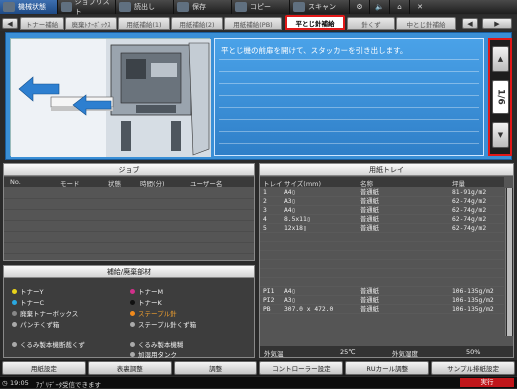  What do you see at coordinates (129, 271) in the screenshot?
I see `supplies-panel-title: 補給/廃棄部材` at bounding box center [129, 271].